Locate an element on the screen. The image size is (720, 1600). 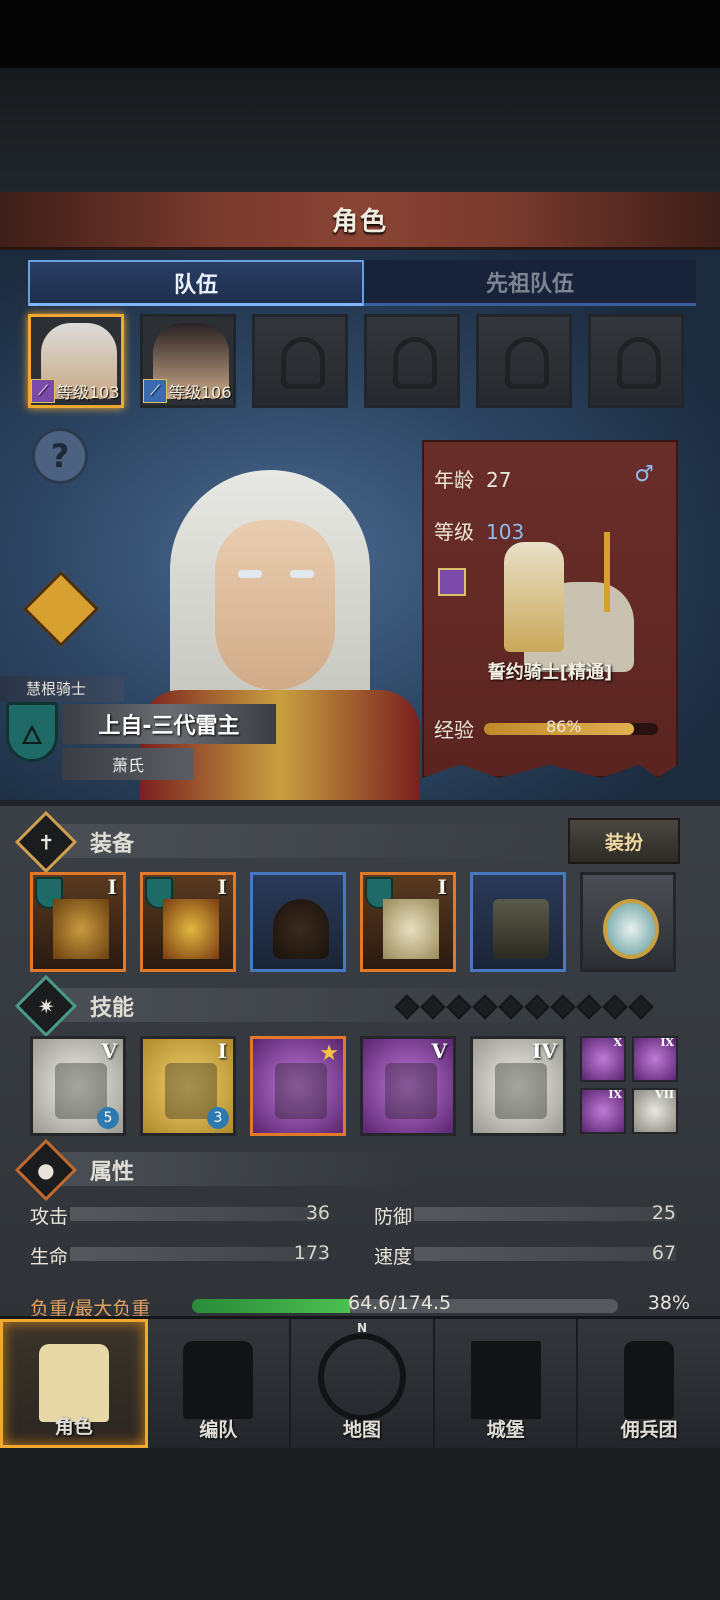
staff-class-icon is located at coordinates (452, 582).